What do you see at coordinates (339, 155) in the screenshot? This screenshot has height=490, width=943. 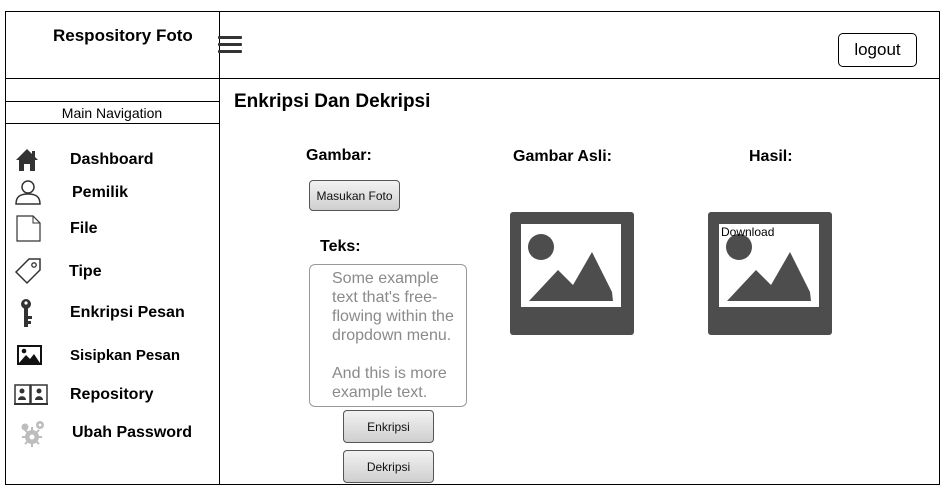 I see `gambar-label: Gambar:` at bounding box center [339, 155].